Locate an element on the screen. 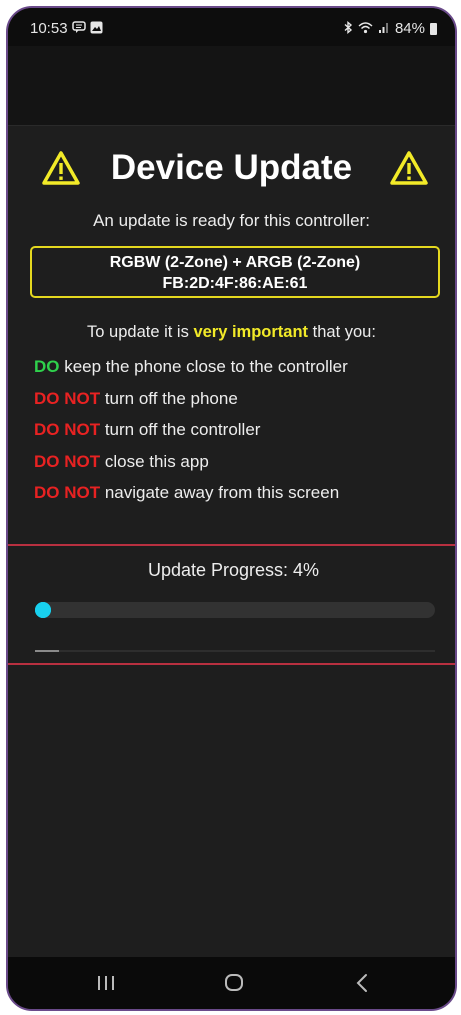 This screenshot has width=461, height=1015. status-time: 10:53 is located at coordinates (49, 28).